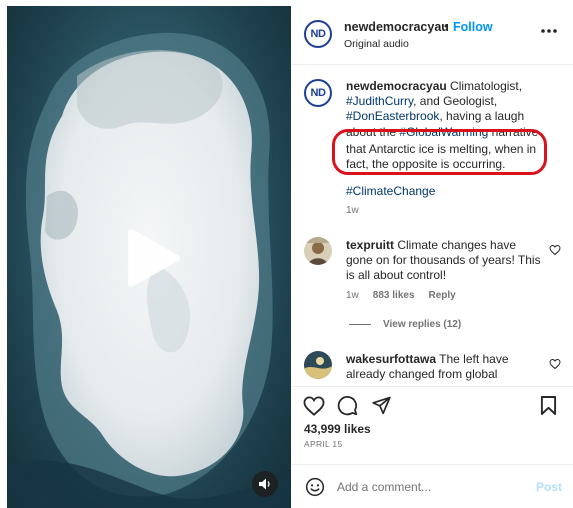  Describe the element at coordinates (337, 429) in the screenshot. I see `post-likes-count: 43,999 likes` at that location.